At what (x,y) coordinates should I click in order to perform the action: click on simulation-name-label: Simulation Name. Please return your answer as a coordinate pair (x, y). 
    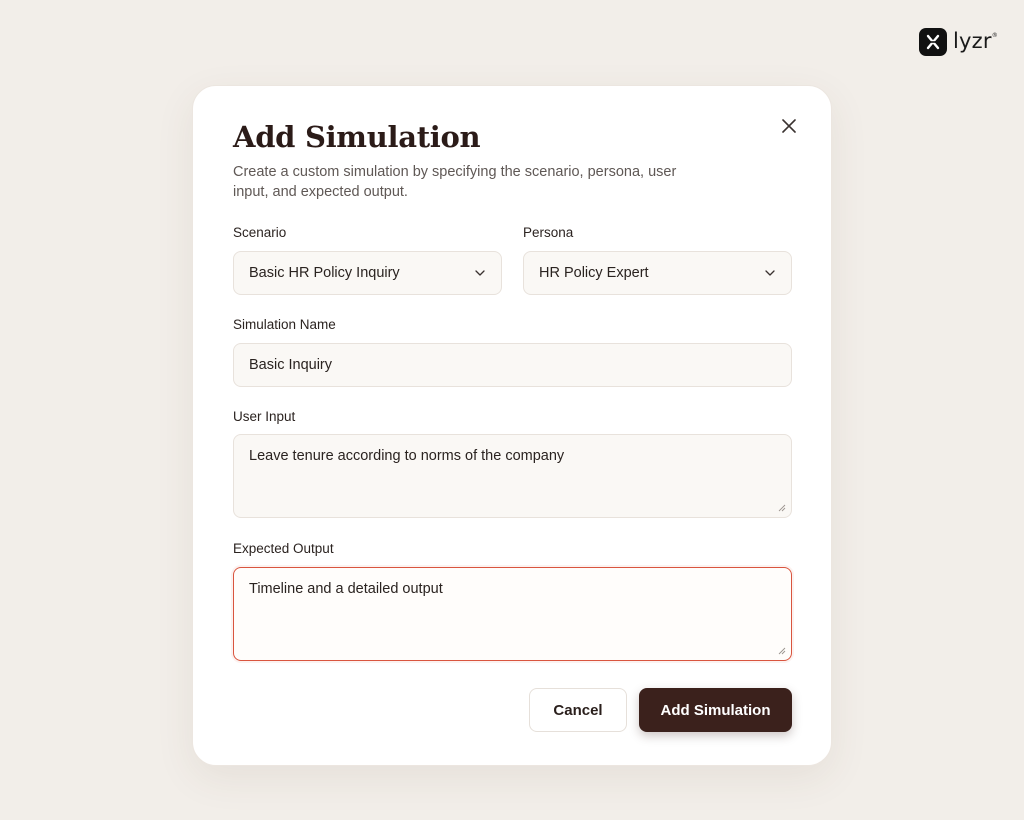
    Looking at the image, I should click on (284, 324).